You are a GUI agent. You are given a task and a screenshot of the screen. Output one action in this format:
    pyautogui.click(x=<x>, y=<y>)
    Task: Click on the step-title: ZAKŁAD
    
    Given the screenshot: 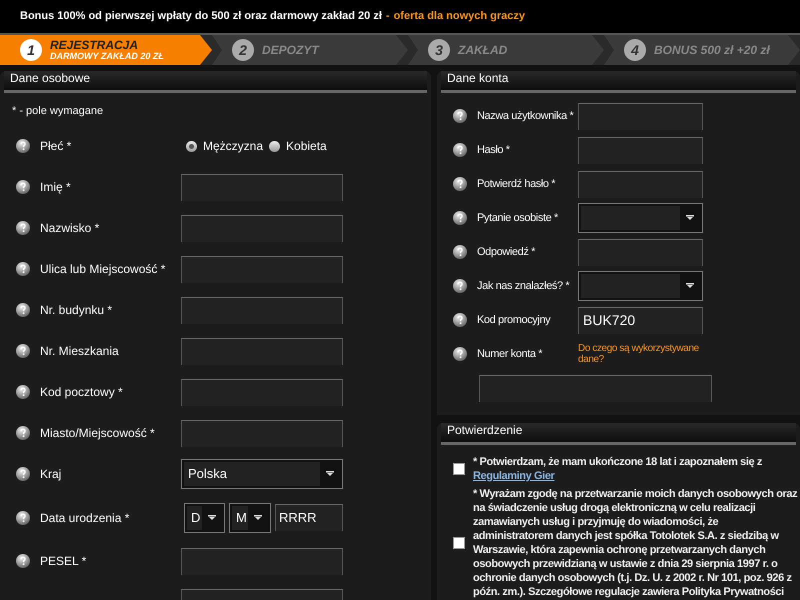 What is the action you would take?
    pyautogui.click(x=483, y=50)
    